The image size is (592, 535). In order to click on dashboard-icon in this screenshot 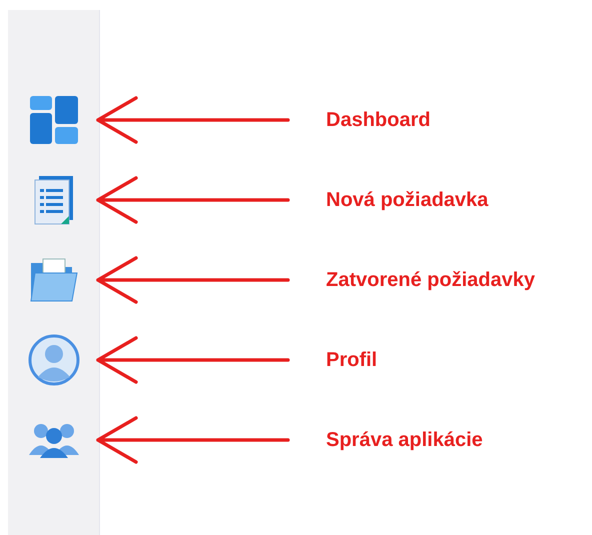, I will do `click(53, 120)`.